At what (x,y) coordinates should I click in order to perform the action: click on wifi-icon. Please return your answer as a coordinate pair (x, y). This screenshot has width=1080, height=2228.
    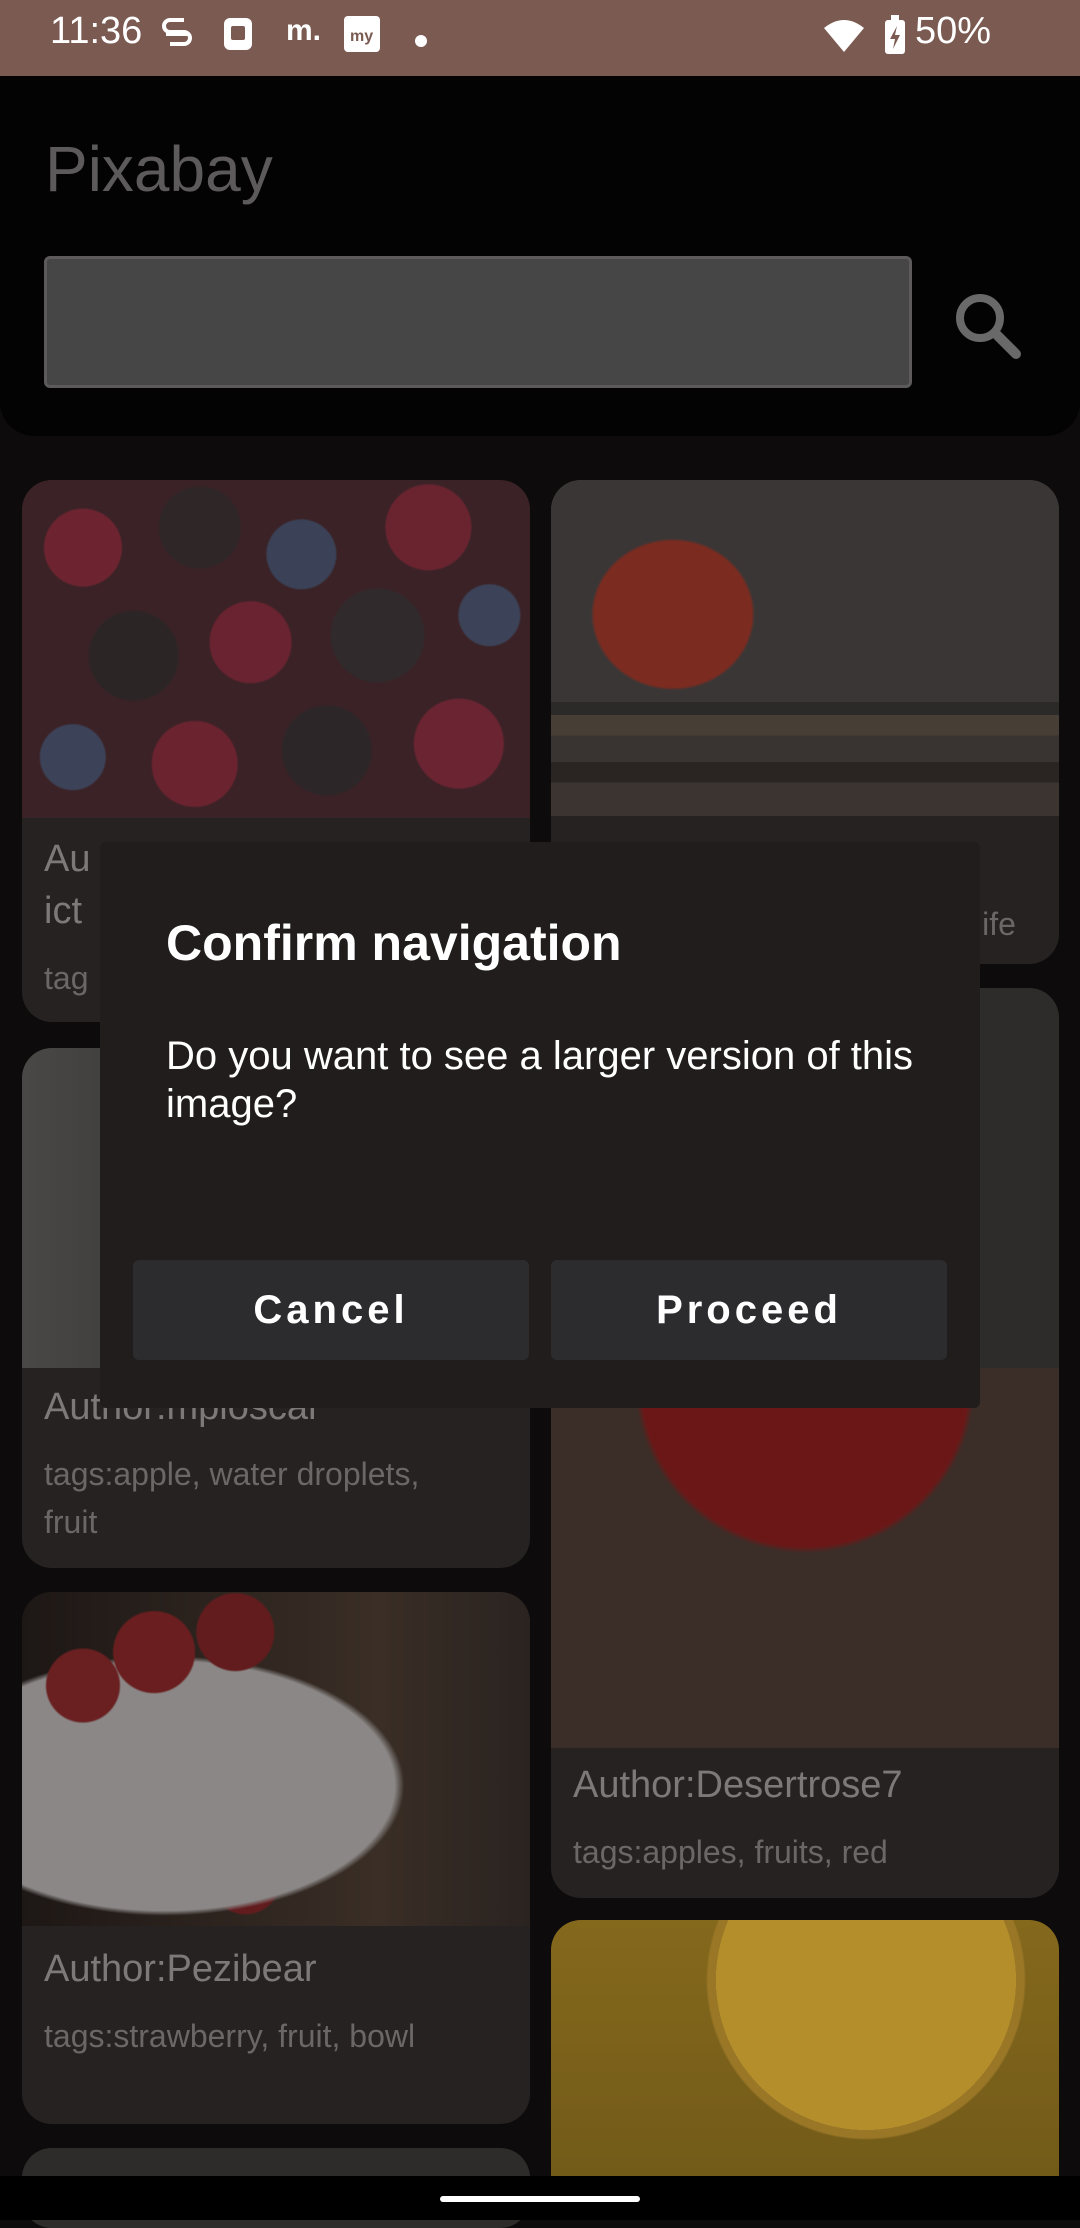
    Looking at the image, I should click on (844, 38).